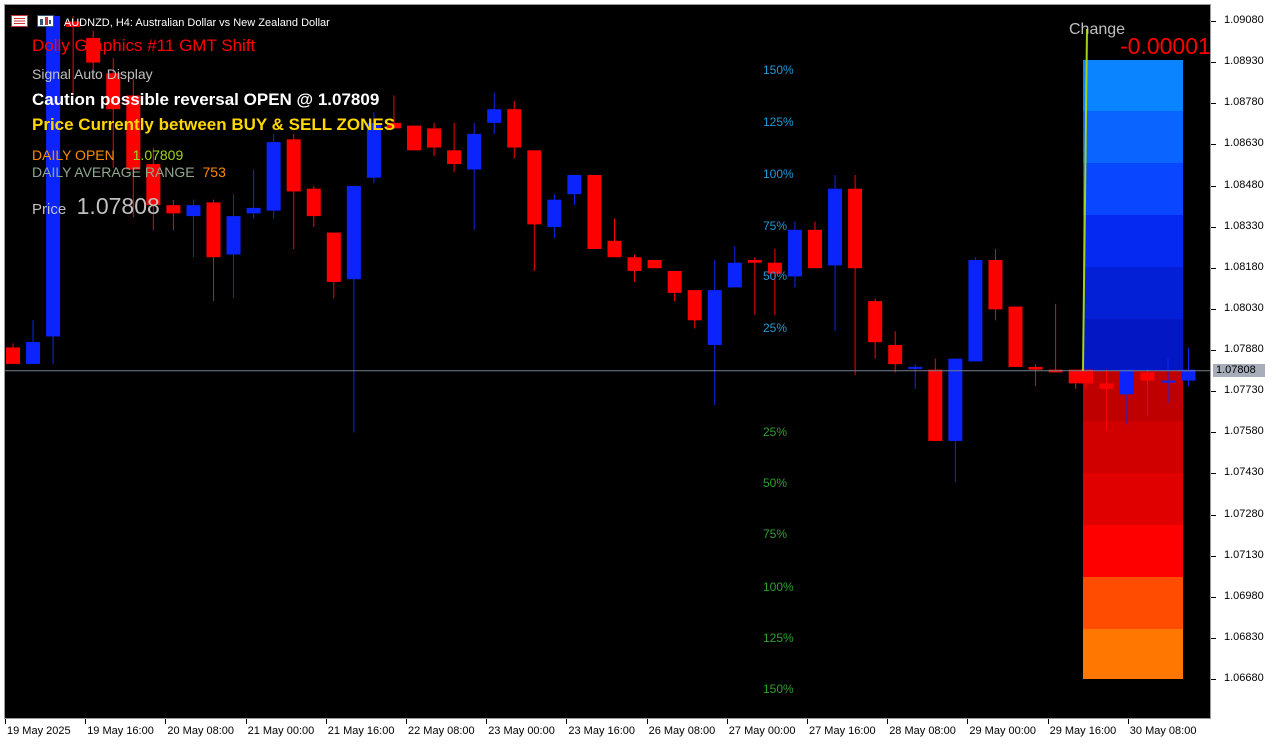 The image size is (1281, 749). I want to click on y-axis-label: 1.07430, so click(1244, 472).